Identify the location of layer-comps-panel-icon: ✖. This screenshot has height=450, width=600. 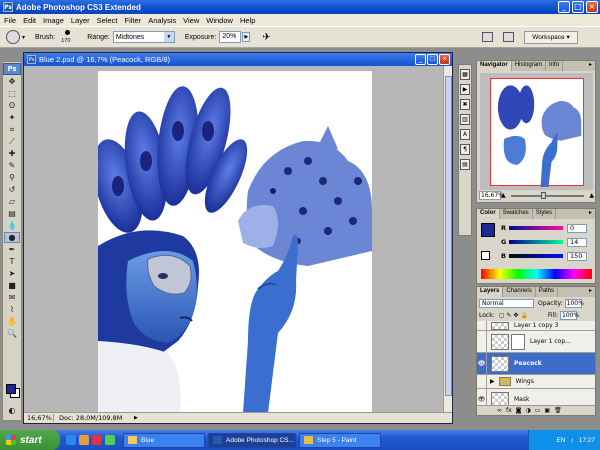
(465, 104).